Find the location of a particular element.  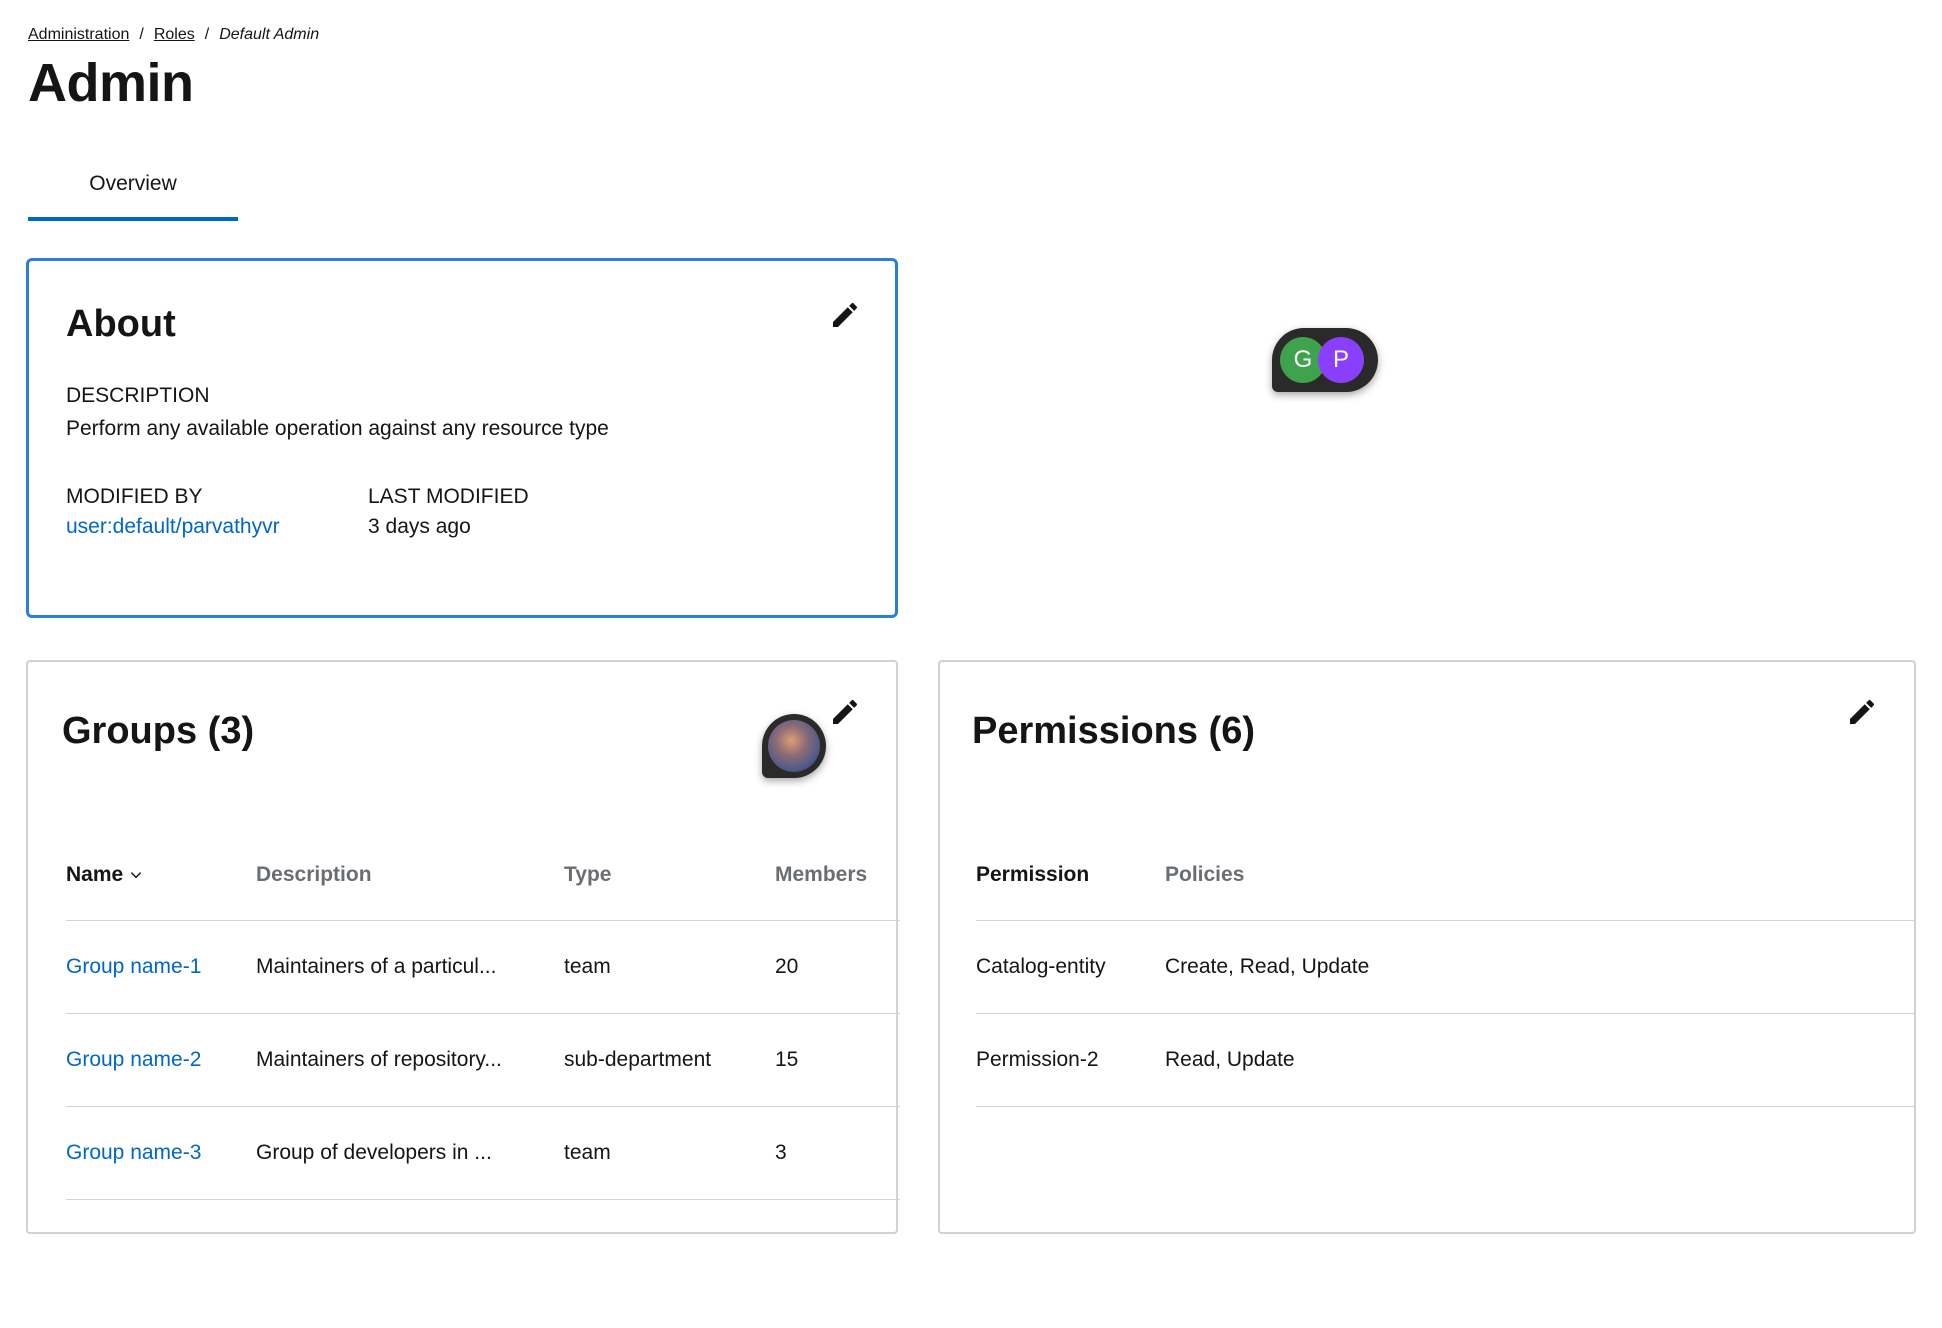

table-row: Catalog-entity Create, Read, Update is located at coordinates (1446, 967).